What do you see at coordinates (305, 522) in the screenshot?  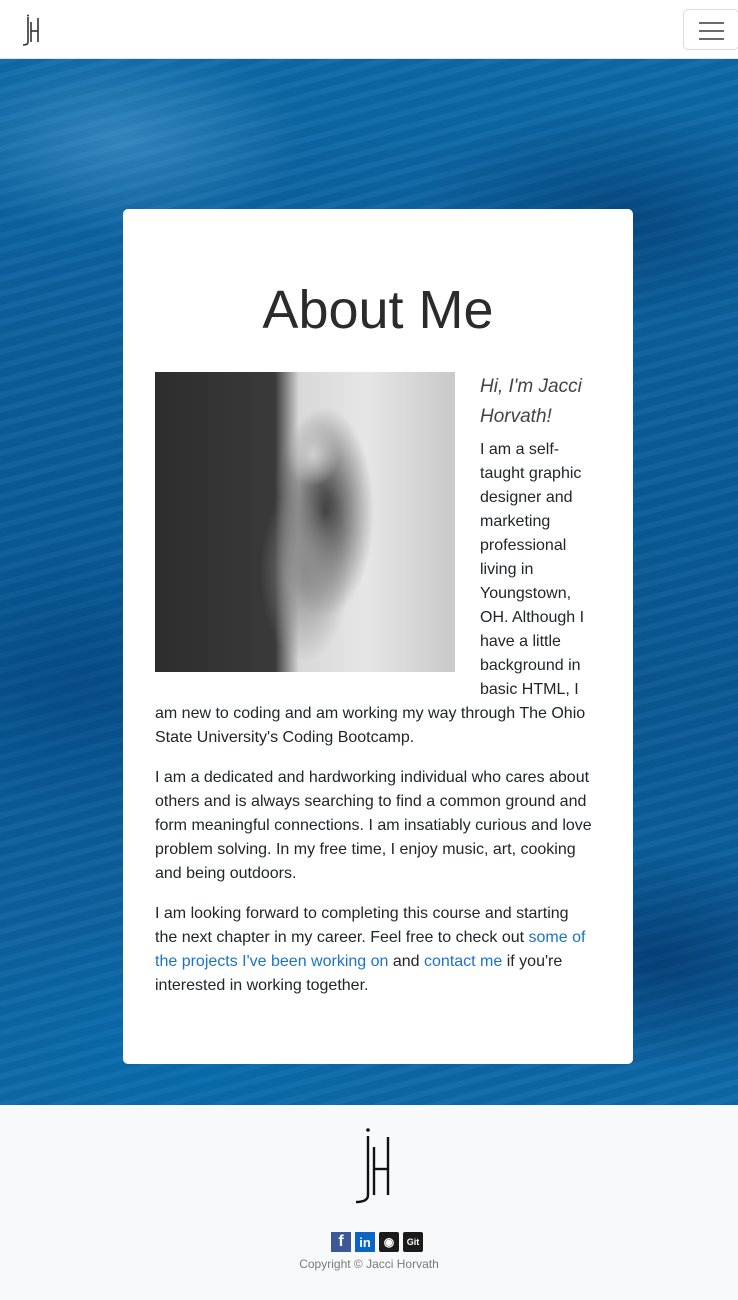 I see `profile-photo` at bounding box center [305, 522].